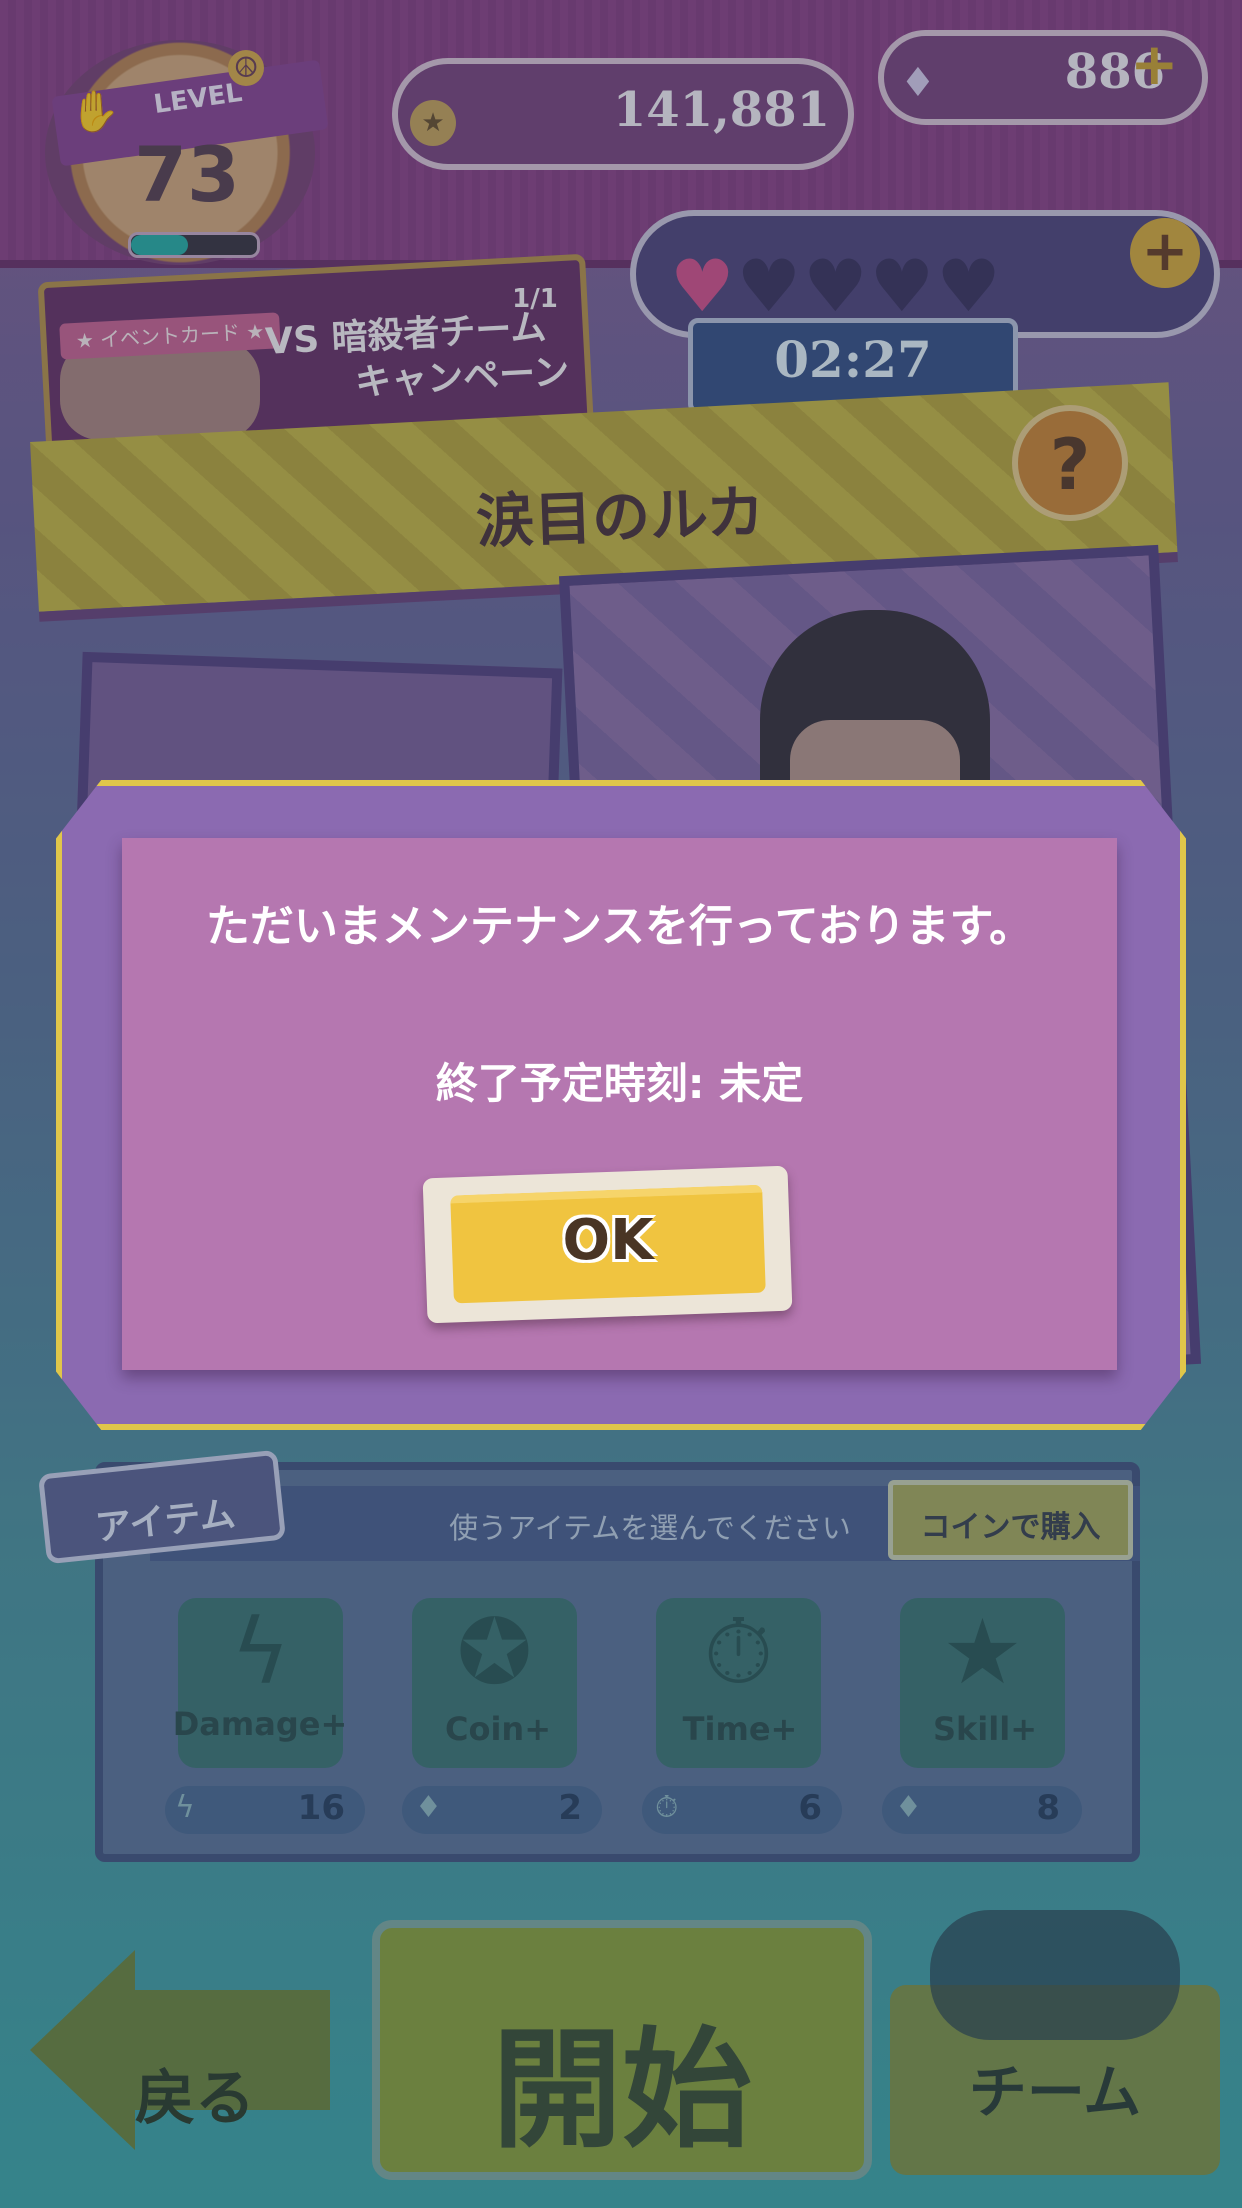 The width and height of the screenshot is (1242, 2208). Describe the element at coordinates (619, 1083) in the screenshot. I see `maintenance-end-time: 終了予定時刻: 未定` at that location.